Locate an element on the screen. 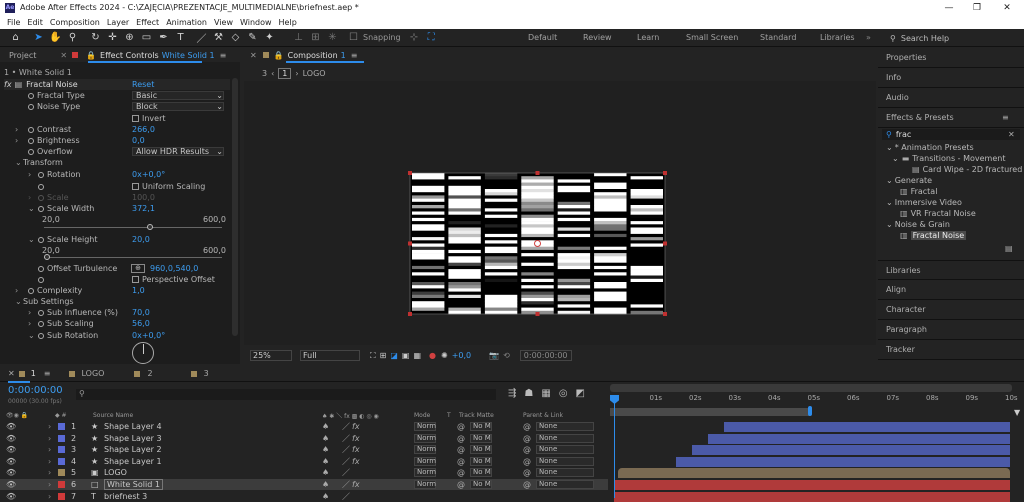  tab-project: Project is located at coordinates (22, 55).